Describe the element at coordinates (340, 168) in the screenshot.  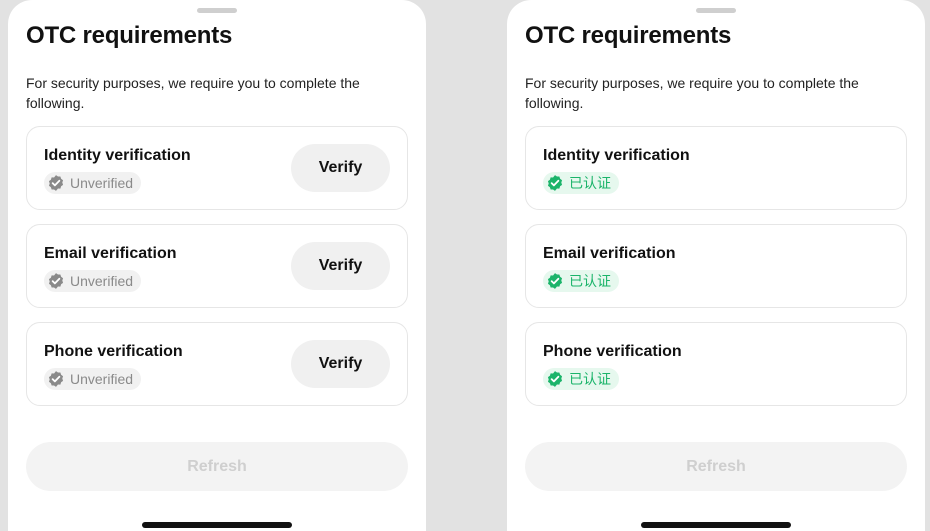
I see `verify-identity-button: Verify` at that location.